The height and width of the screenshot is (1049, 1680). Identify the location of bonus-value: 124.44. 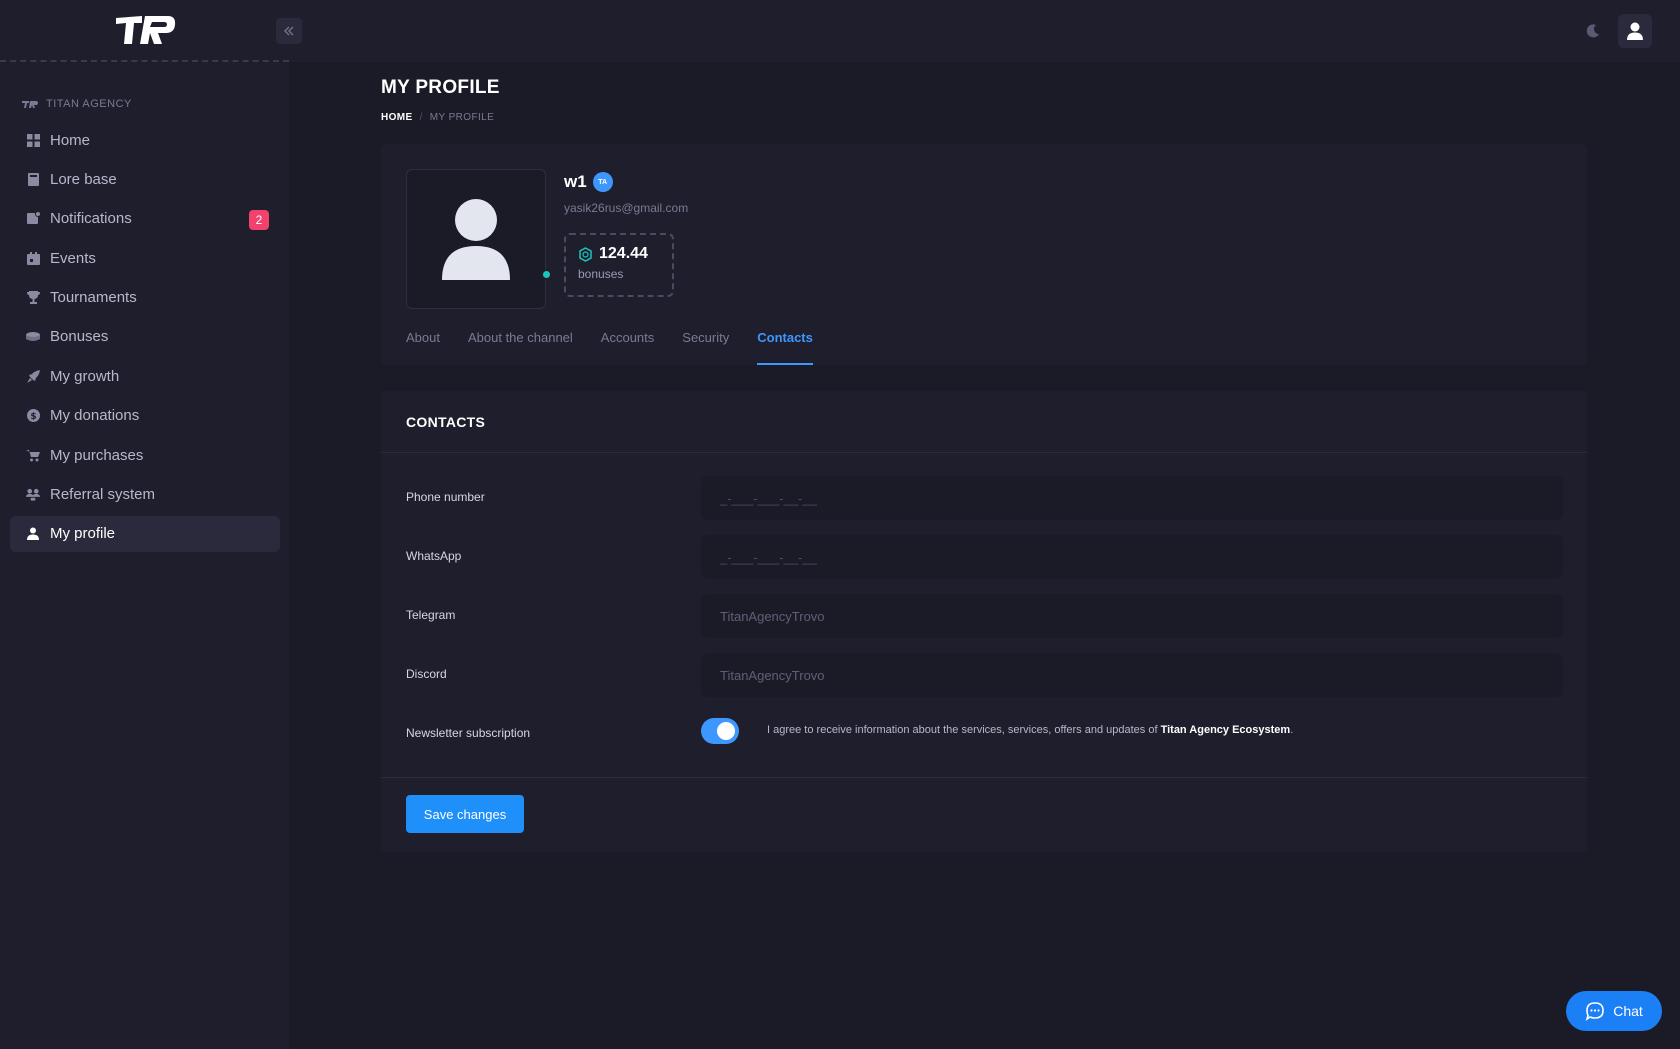
(623, 253).